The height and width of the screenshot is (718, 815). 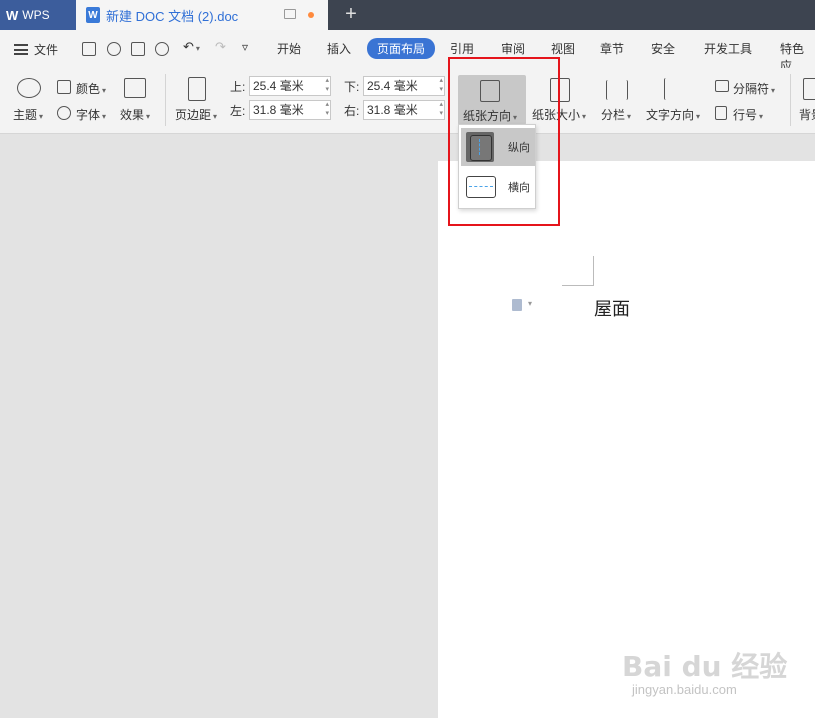 What do you see at coordinates (220, 47) in the screenshot?
I see `redo-icon: ↷` at bounding box center [220, 47].